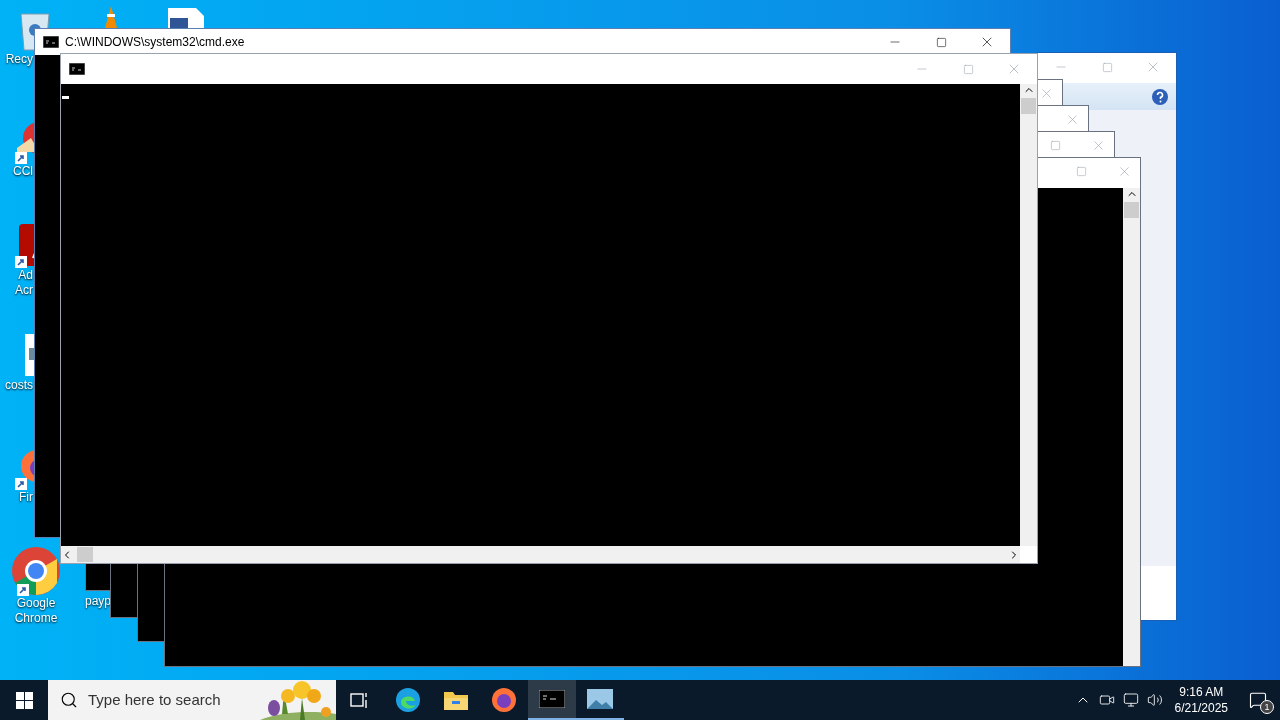  Describe the element at coordinates (154, 699) in the screenshot. I see `search-placeholder: Type here to search` at that location.